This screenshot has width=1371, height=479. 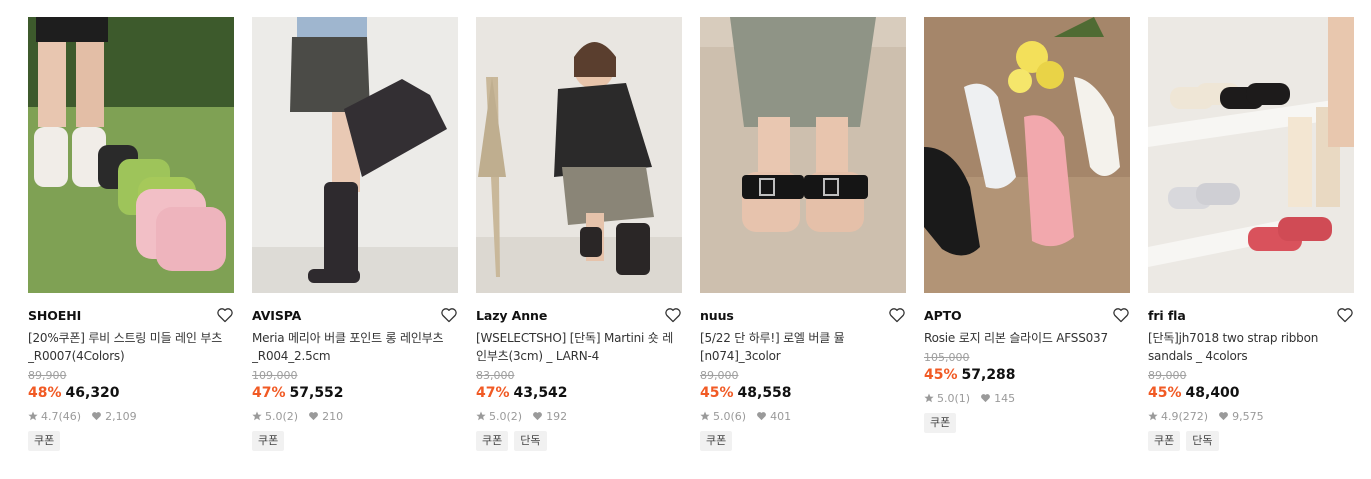 What do you see at coordinates (557, 416) in the screenshot?
I see `like-count: 192` at bounding box center [557, 416].